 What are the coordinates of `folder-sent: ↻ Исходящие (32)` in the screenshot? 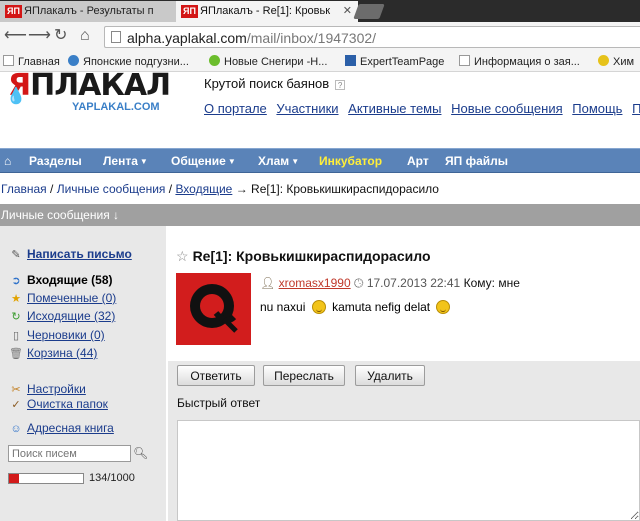 It's located at (62, 316).